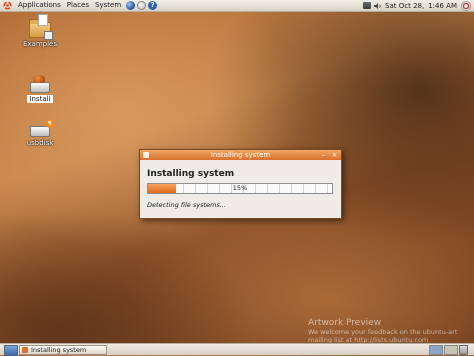 The image size is (474, 356). I want to click on dialog-title: Installing system, so click(240, 155).